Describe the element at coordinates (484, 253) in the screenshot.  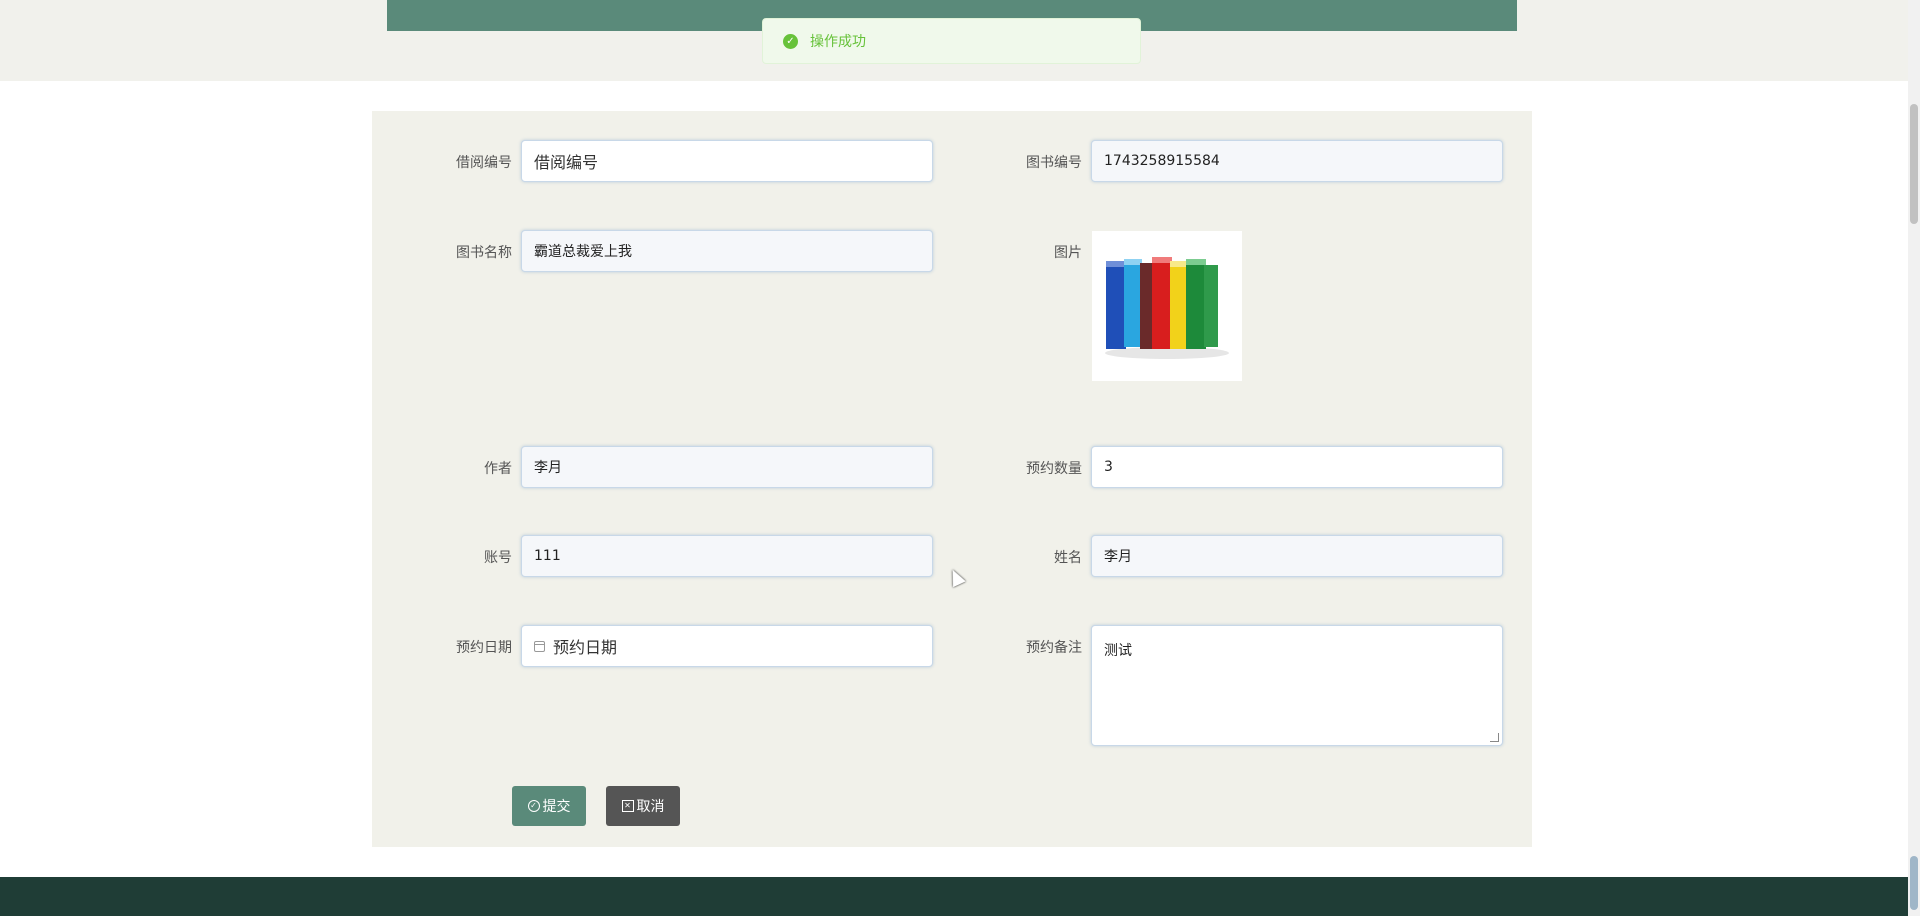
I see `book-name-label: 图书名称` at that location.